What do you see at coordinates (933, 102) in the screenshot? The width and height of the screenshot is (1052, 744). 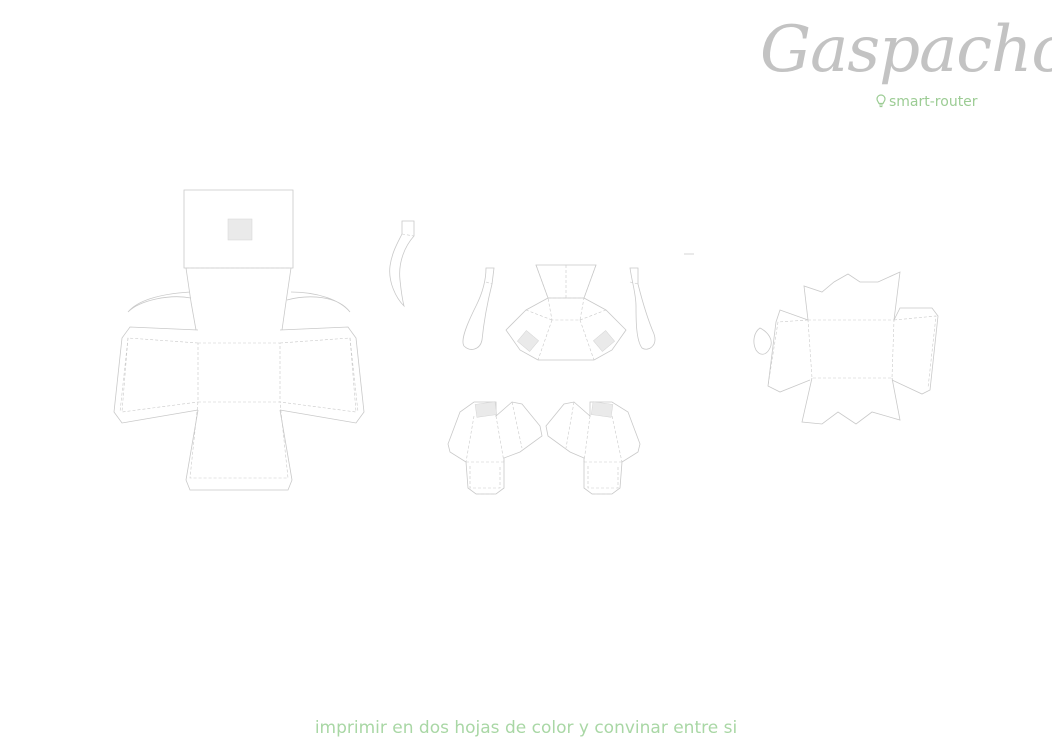 I see `brand-subtitle-text: smart-router` at bounding box center [933, 102].